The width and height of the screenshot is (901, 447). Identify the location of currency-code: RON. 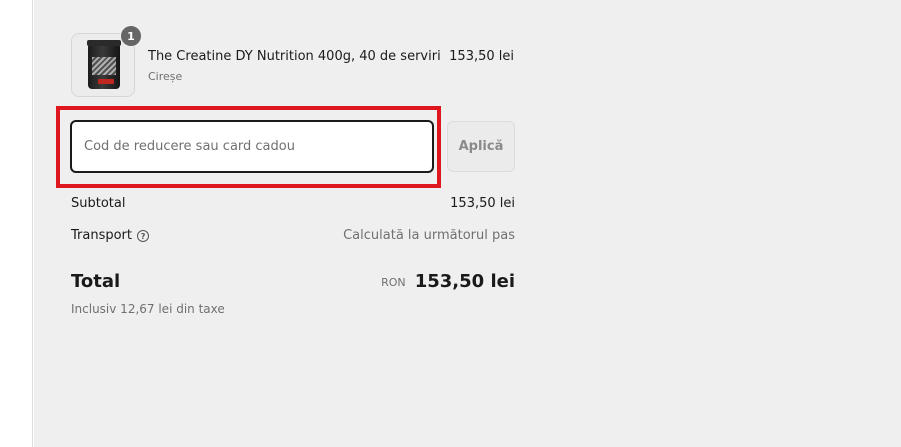
(393, 282).